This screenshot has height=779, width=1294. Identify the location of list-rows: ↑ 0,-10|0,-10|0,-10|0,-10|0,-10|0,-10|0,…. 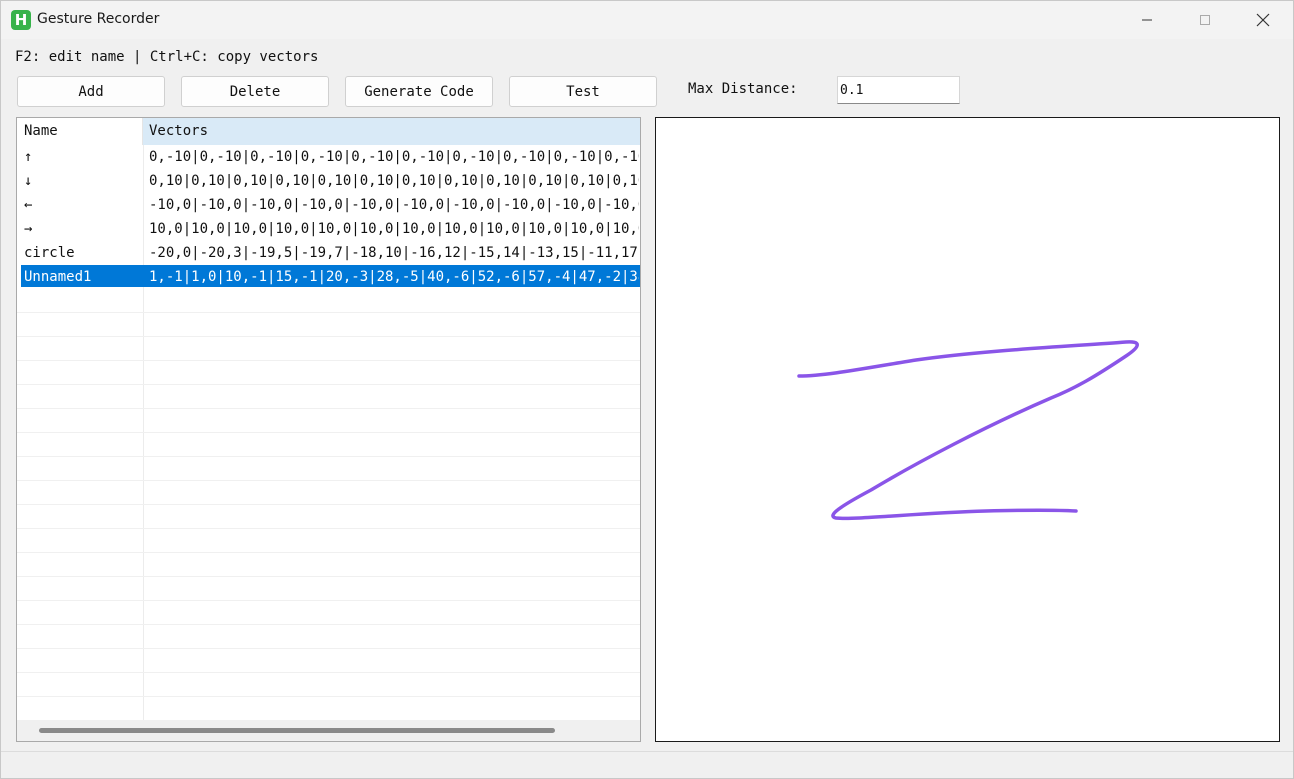
(328, 217).